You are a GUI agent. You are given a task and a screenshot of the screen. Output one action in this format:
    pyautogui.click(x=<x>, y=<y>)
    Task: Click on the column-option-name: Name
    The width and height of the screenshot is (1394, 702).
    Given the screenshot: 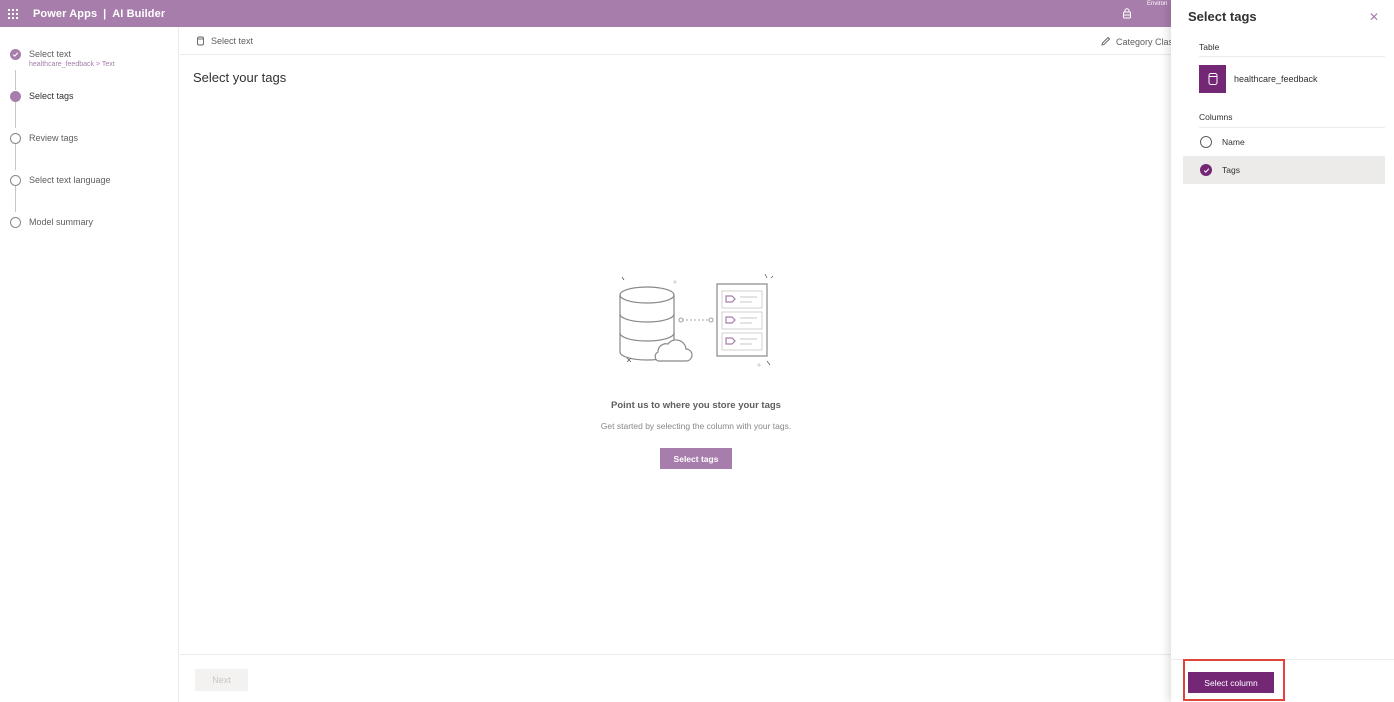 What is the action you would take?
    pyautogui.click(x=1284, y=142)
    